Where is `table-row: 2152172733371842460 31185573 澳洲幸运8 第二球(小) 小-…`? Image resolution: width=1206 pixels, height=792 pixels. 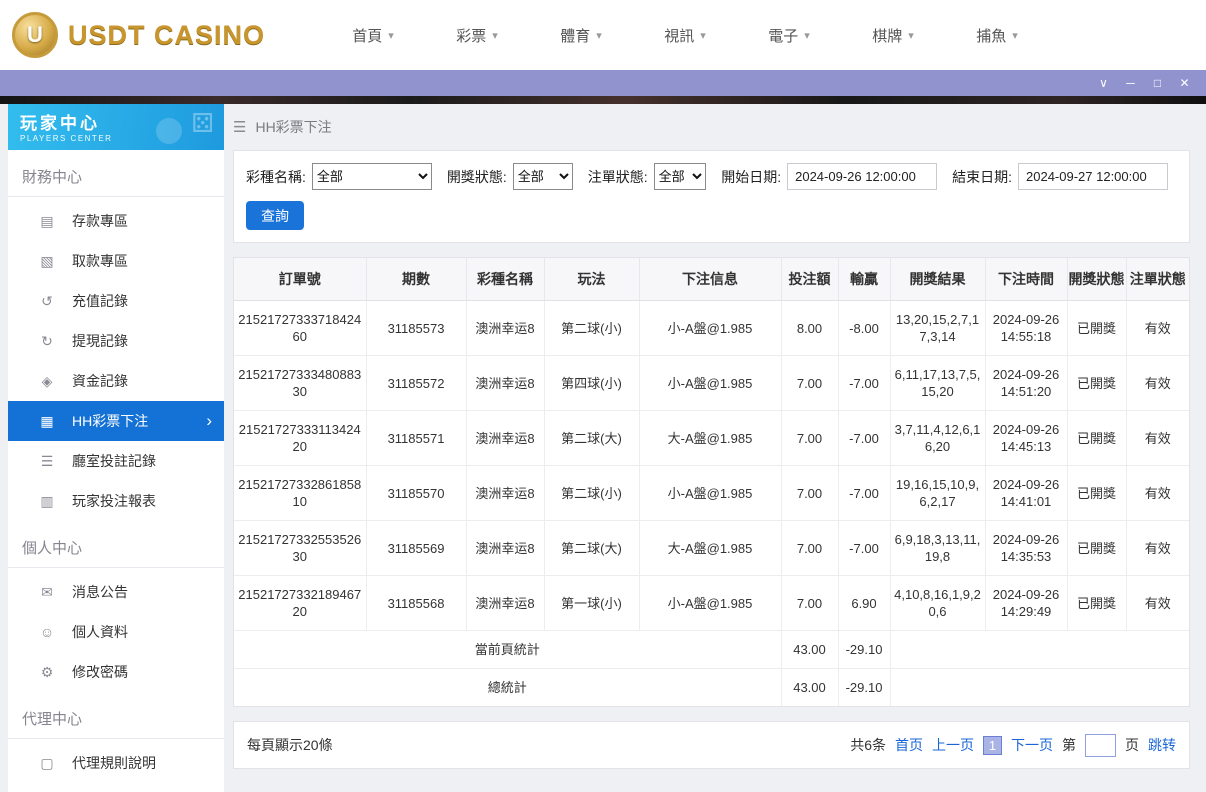
table-row: 2152172733371842460 31185573 澳洲幸运8 第二球(小) 小-… is located at coordinates (711, 328).